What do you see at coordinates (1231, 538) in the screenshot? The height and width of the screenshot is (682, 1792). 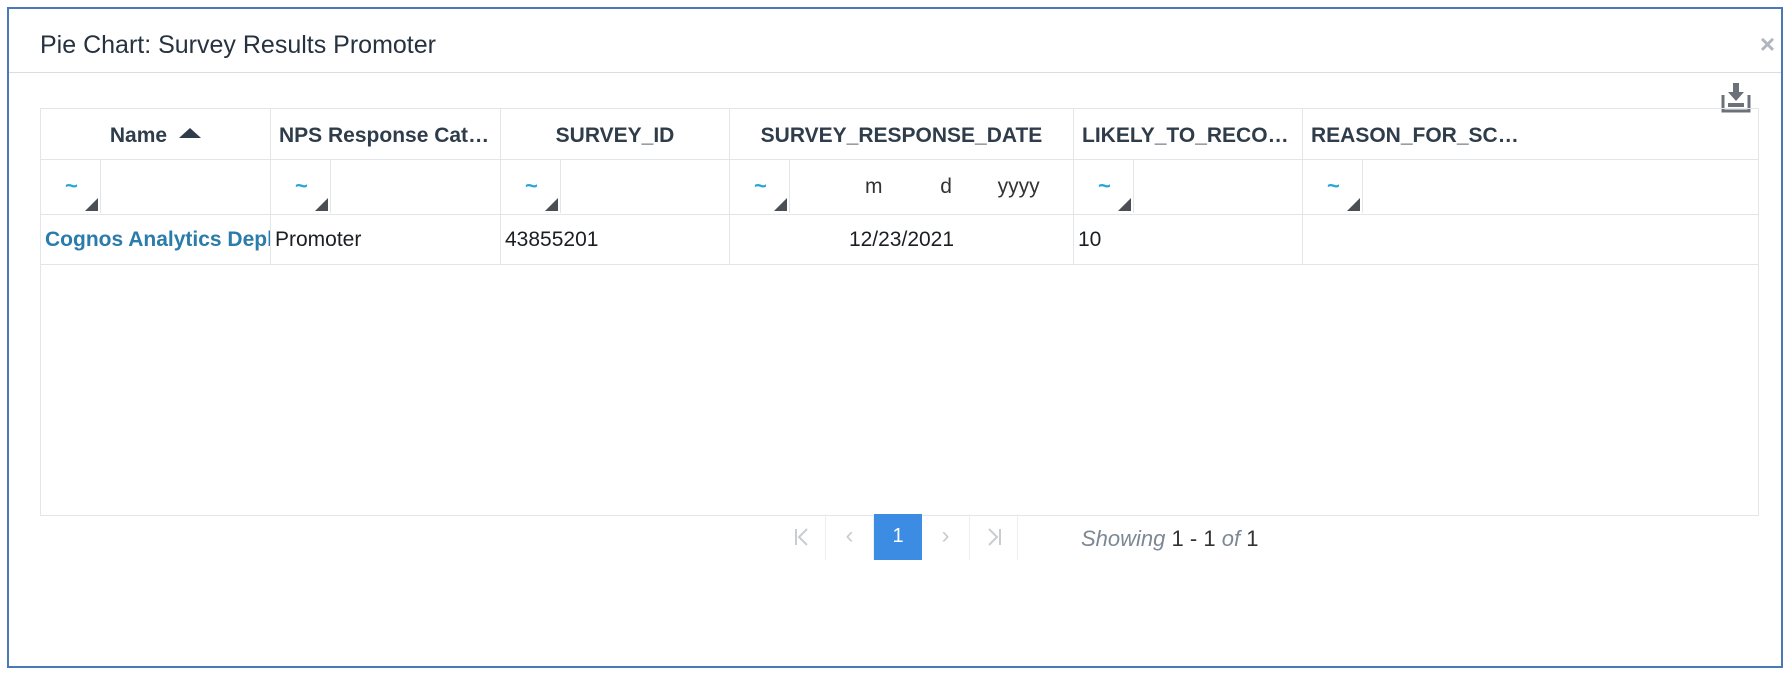 I see `of-label: of` at bounding box center [1231, 538].